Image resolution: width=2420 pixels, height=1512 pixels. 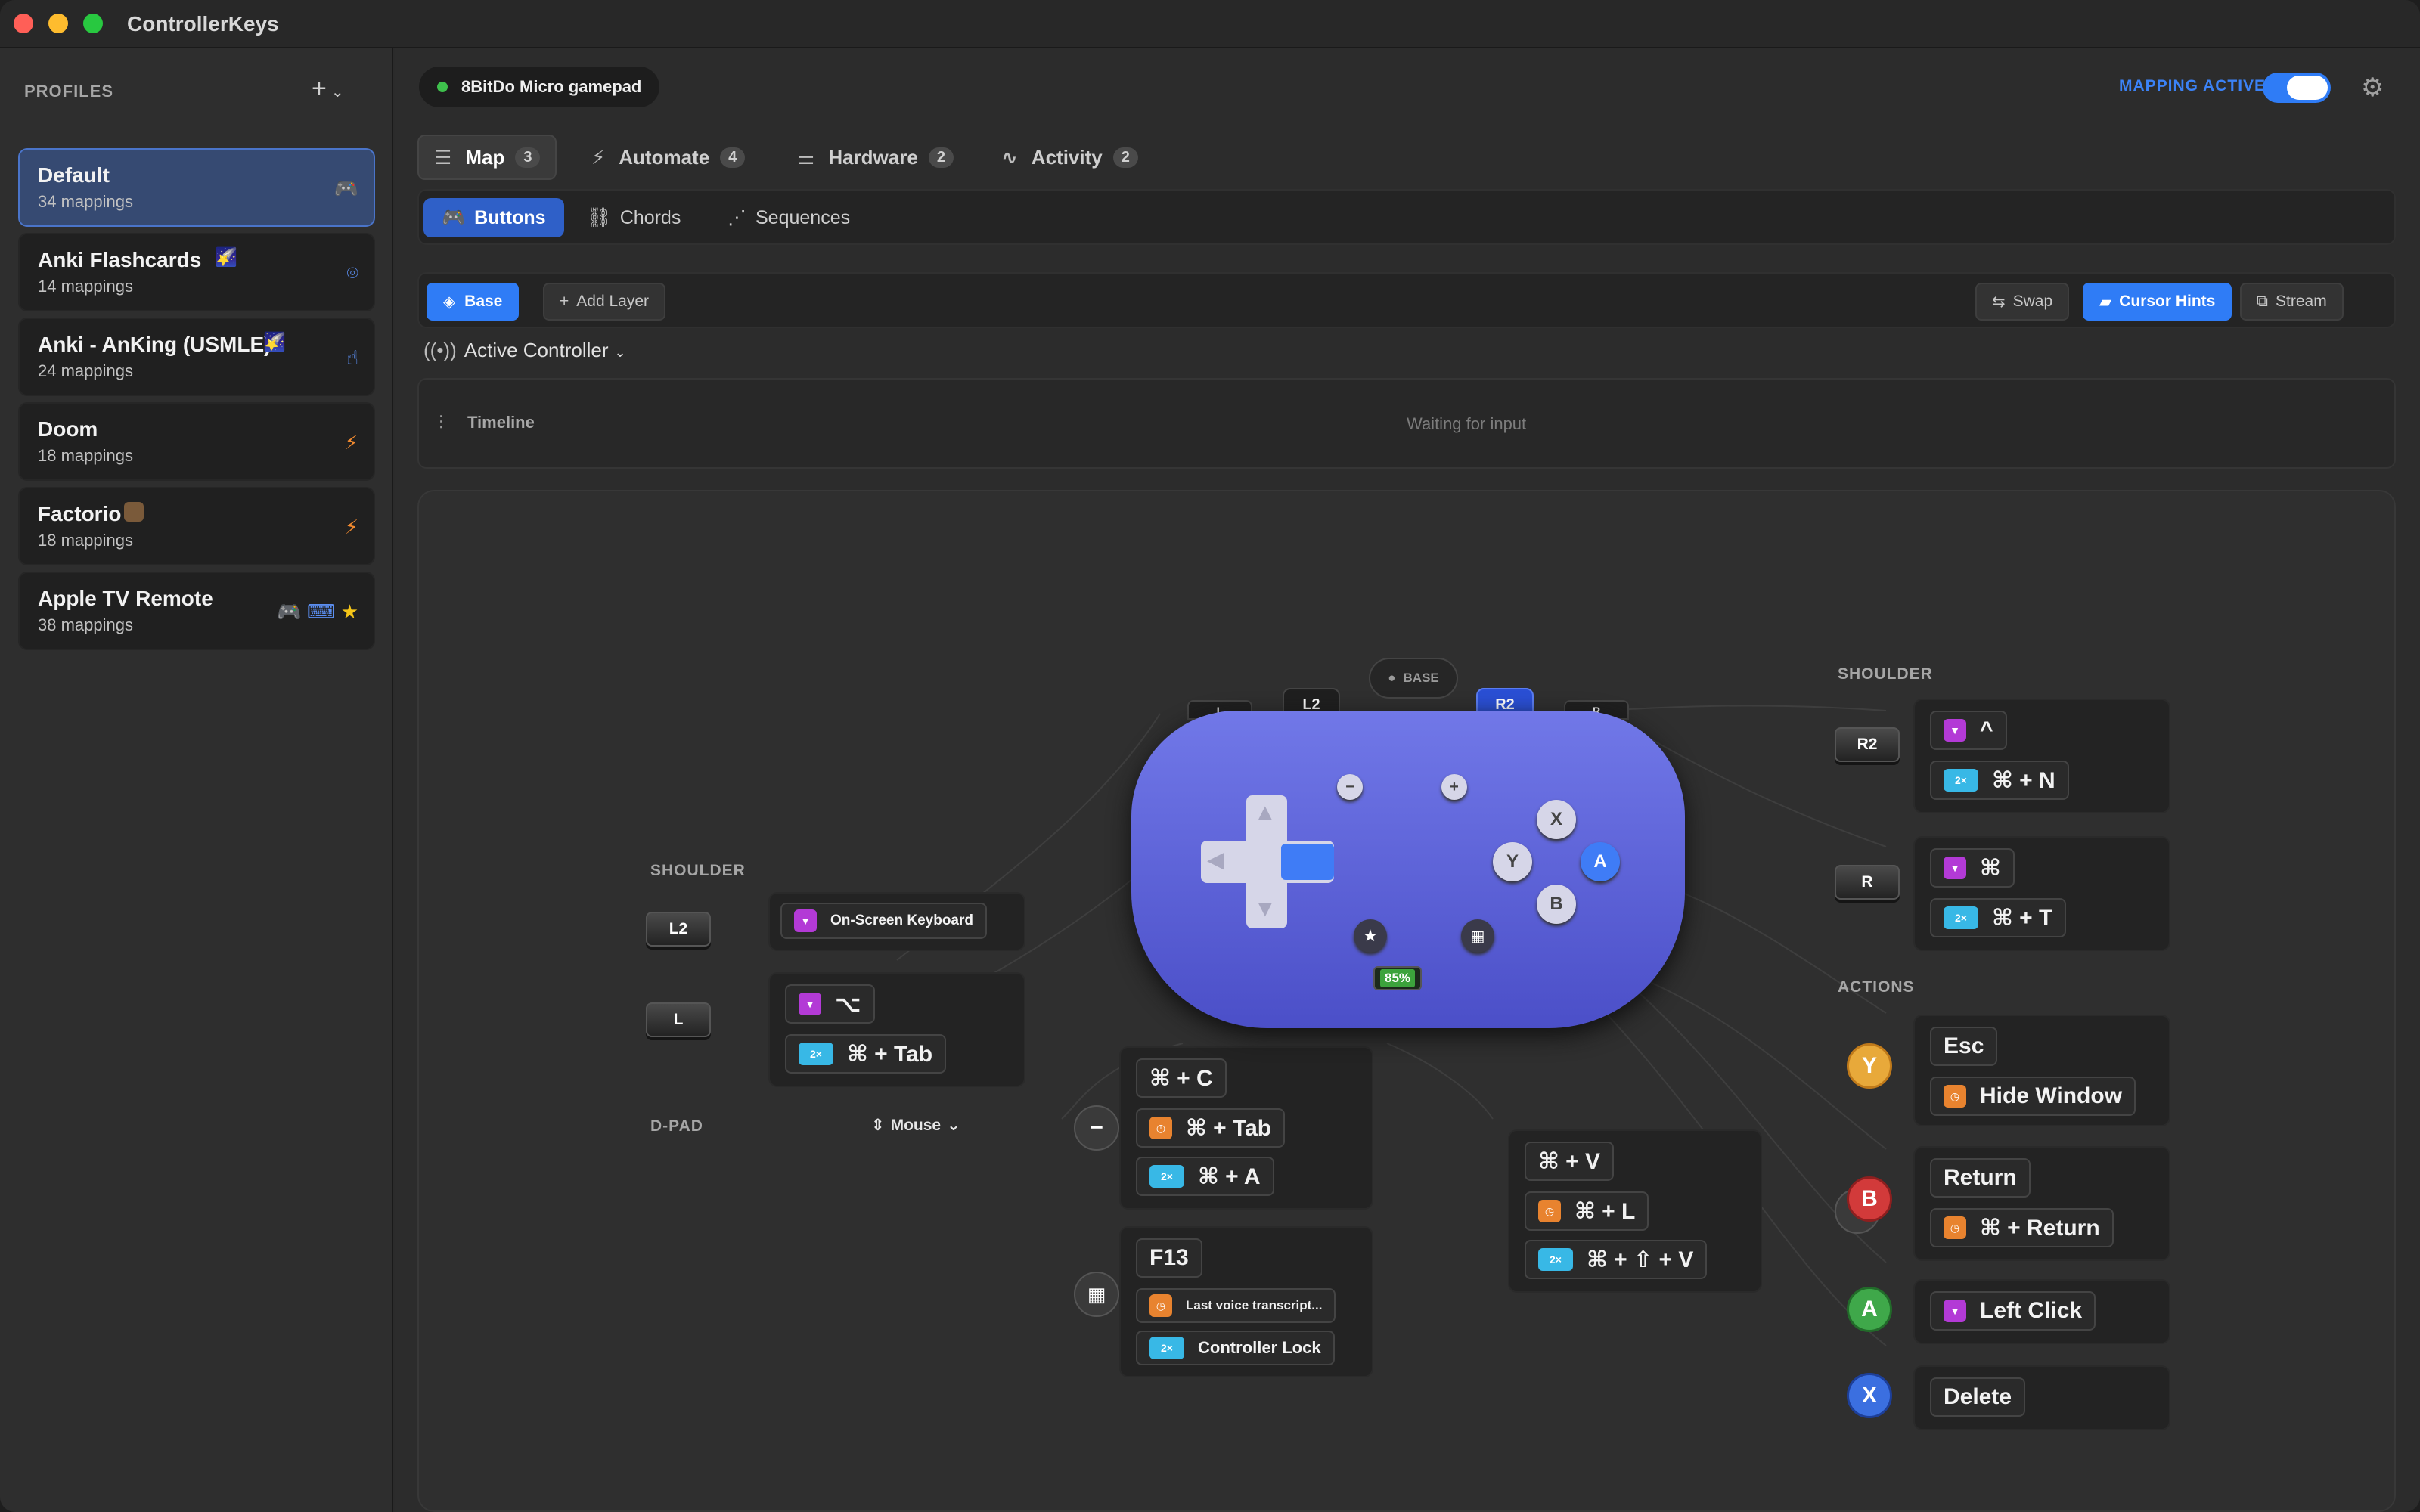 I want to click on y-button-icon: Y, so click(x=1869, y=1066).